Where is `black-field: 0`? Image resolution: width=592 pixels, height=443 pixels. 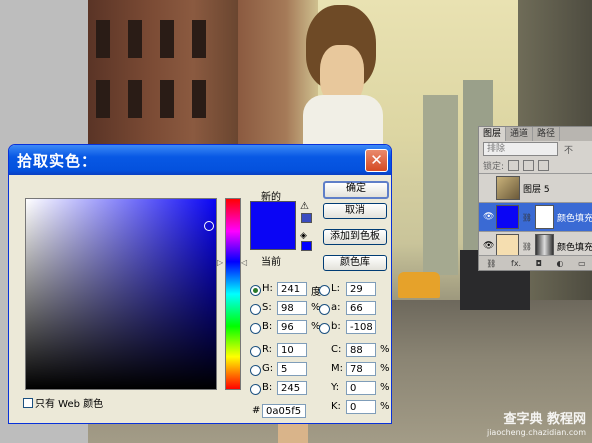
black-field: 0 is located at coordinates (361, 407).